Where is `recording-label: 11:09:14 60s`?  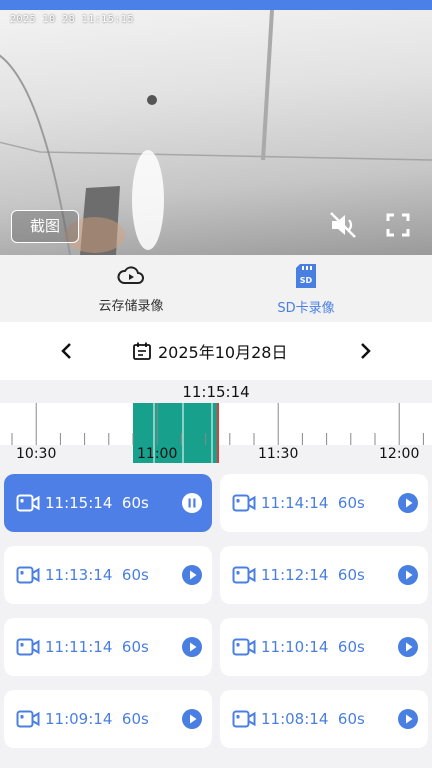
recording-label: 11:09:14 60s is located at coordinates (97, 719).